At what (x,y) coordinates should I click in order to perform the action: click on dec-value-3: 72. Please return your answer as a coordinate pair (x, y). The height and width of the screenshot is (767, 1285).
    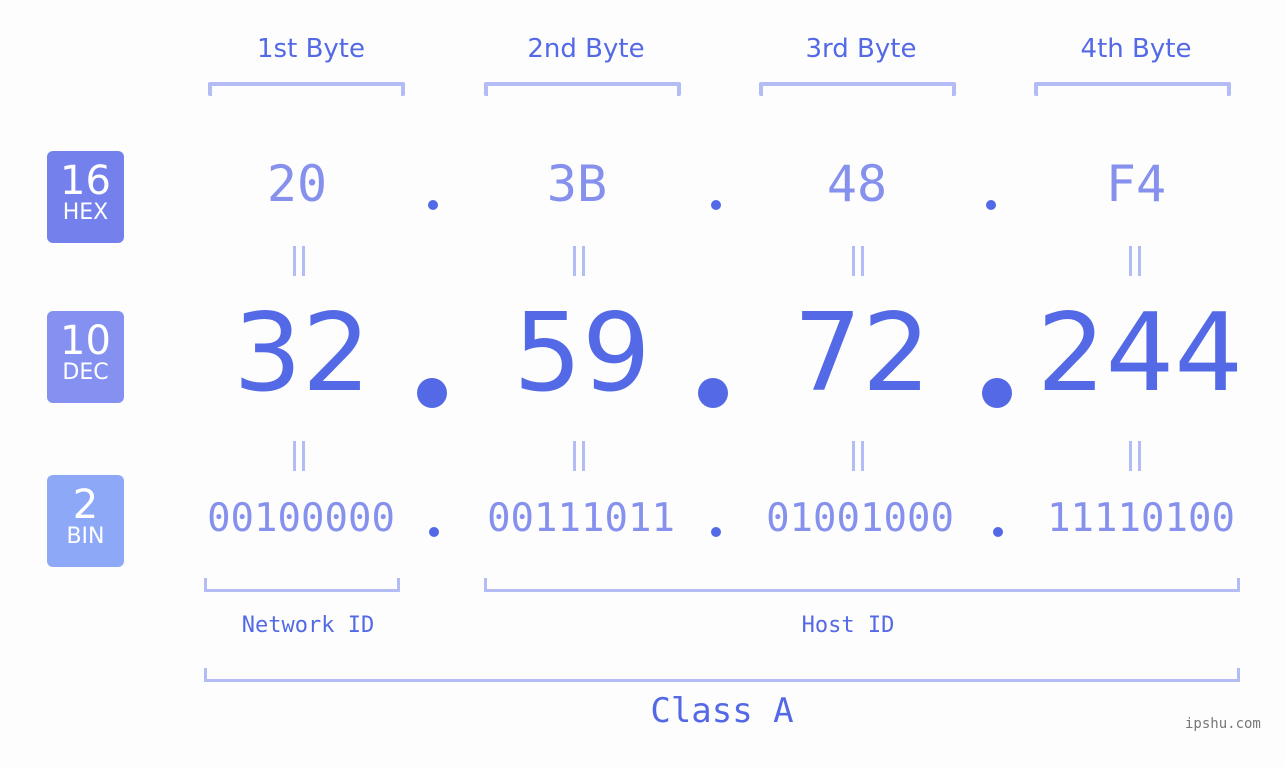
    Looking at the image, I should click on (862, 353).